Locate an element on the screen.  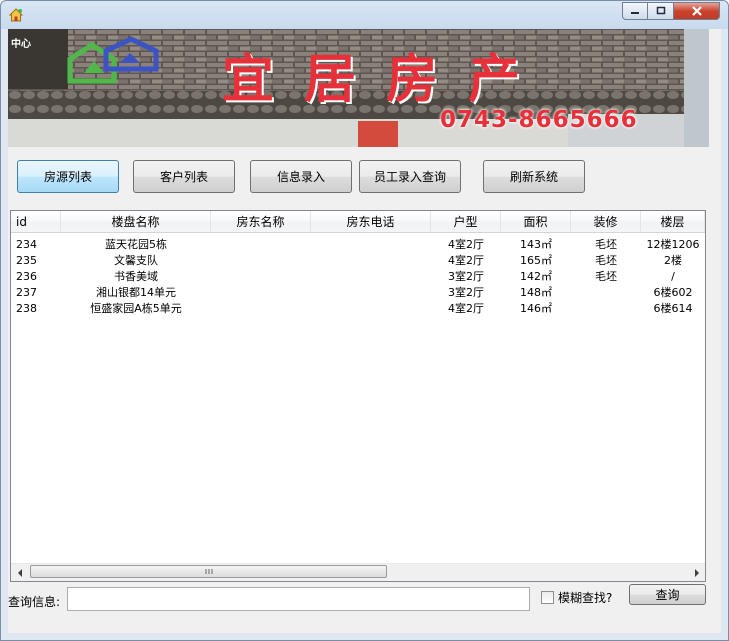
column-header-building-name: 楼盘名称 is located at coordinates (136, 221).